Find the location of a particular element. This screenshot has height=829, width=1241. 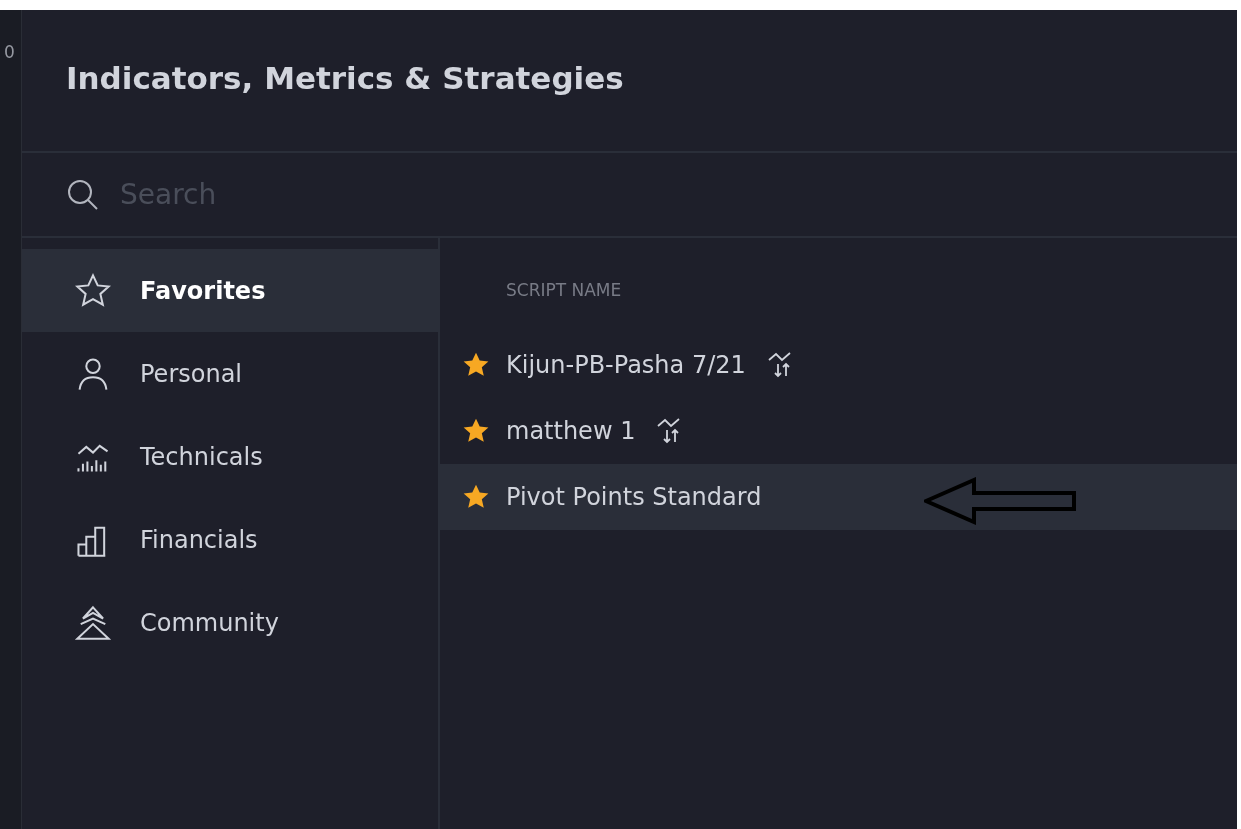

sidebar-item: Community is located at coordinates (230, 622).